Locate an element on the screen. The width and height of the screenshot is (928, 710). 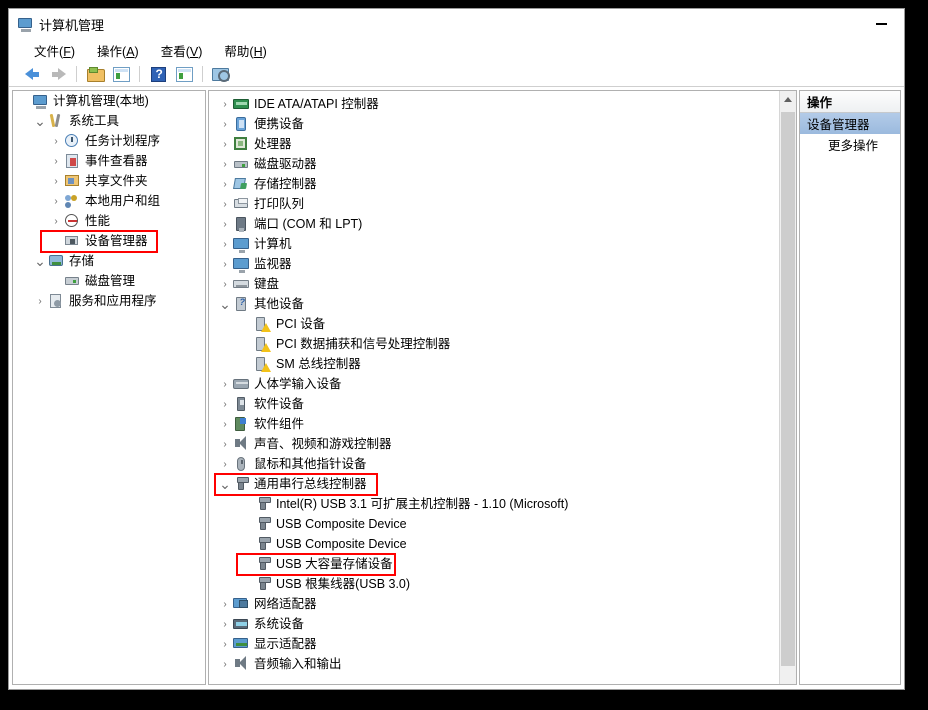
menu-item-help: 帮助(H) is located at coordinates (245, 50).